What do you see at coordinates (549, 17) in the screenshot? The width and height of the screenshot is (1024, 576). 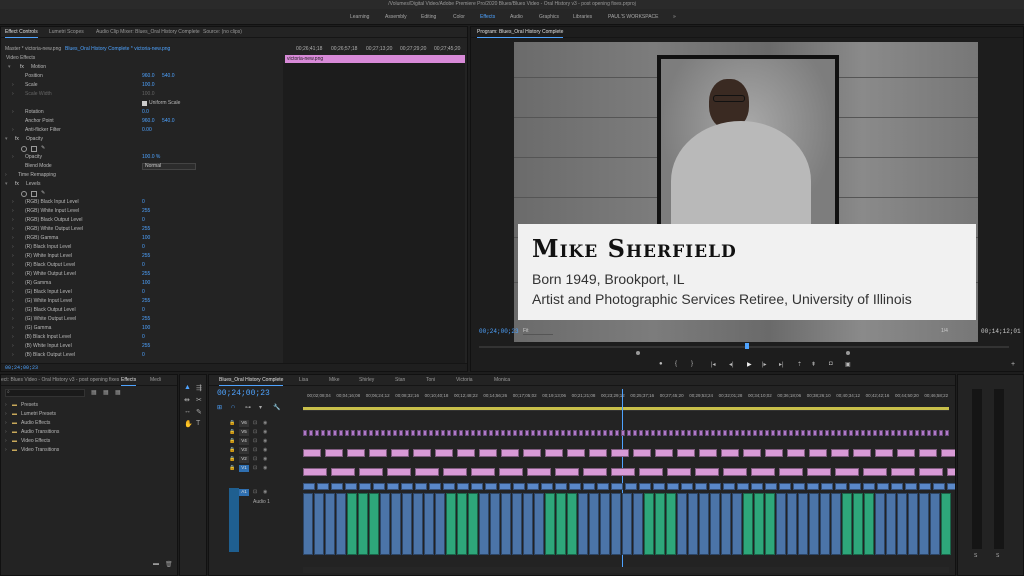 I see `workspace-tab-graphics: Graphics` at bounding box center [549, 17].